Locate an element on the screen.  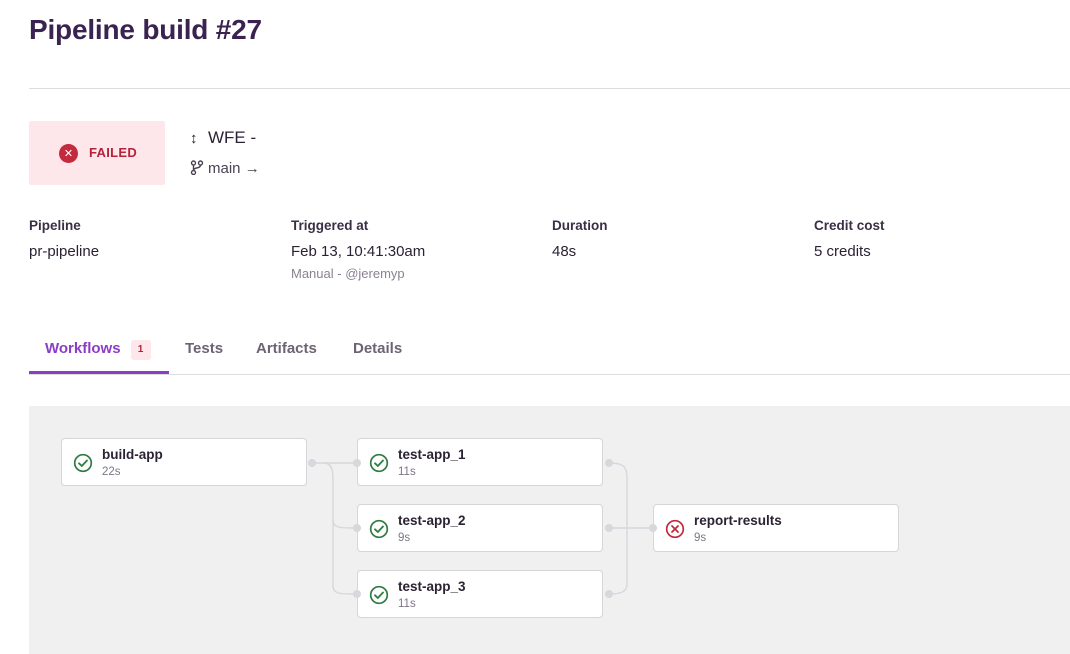
meta-triggered-label: Triggered at is located at coordinates (330, 225).